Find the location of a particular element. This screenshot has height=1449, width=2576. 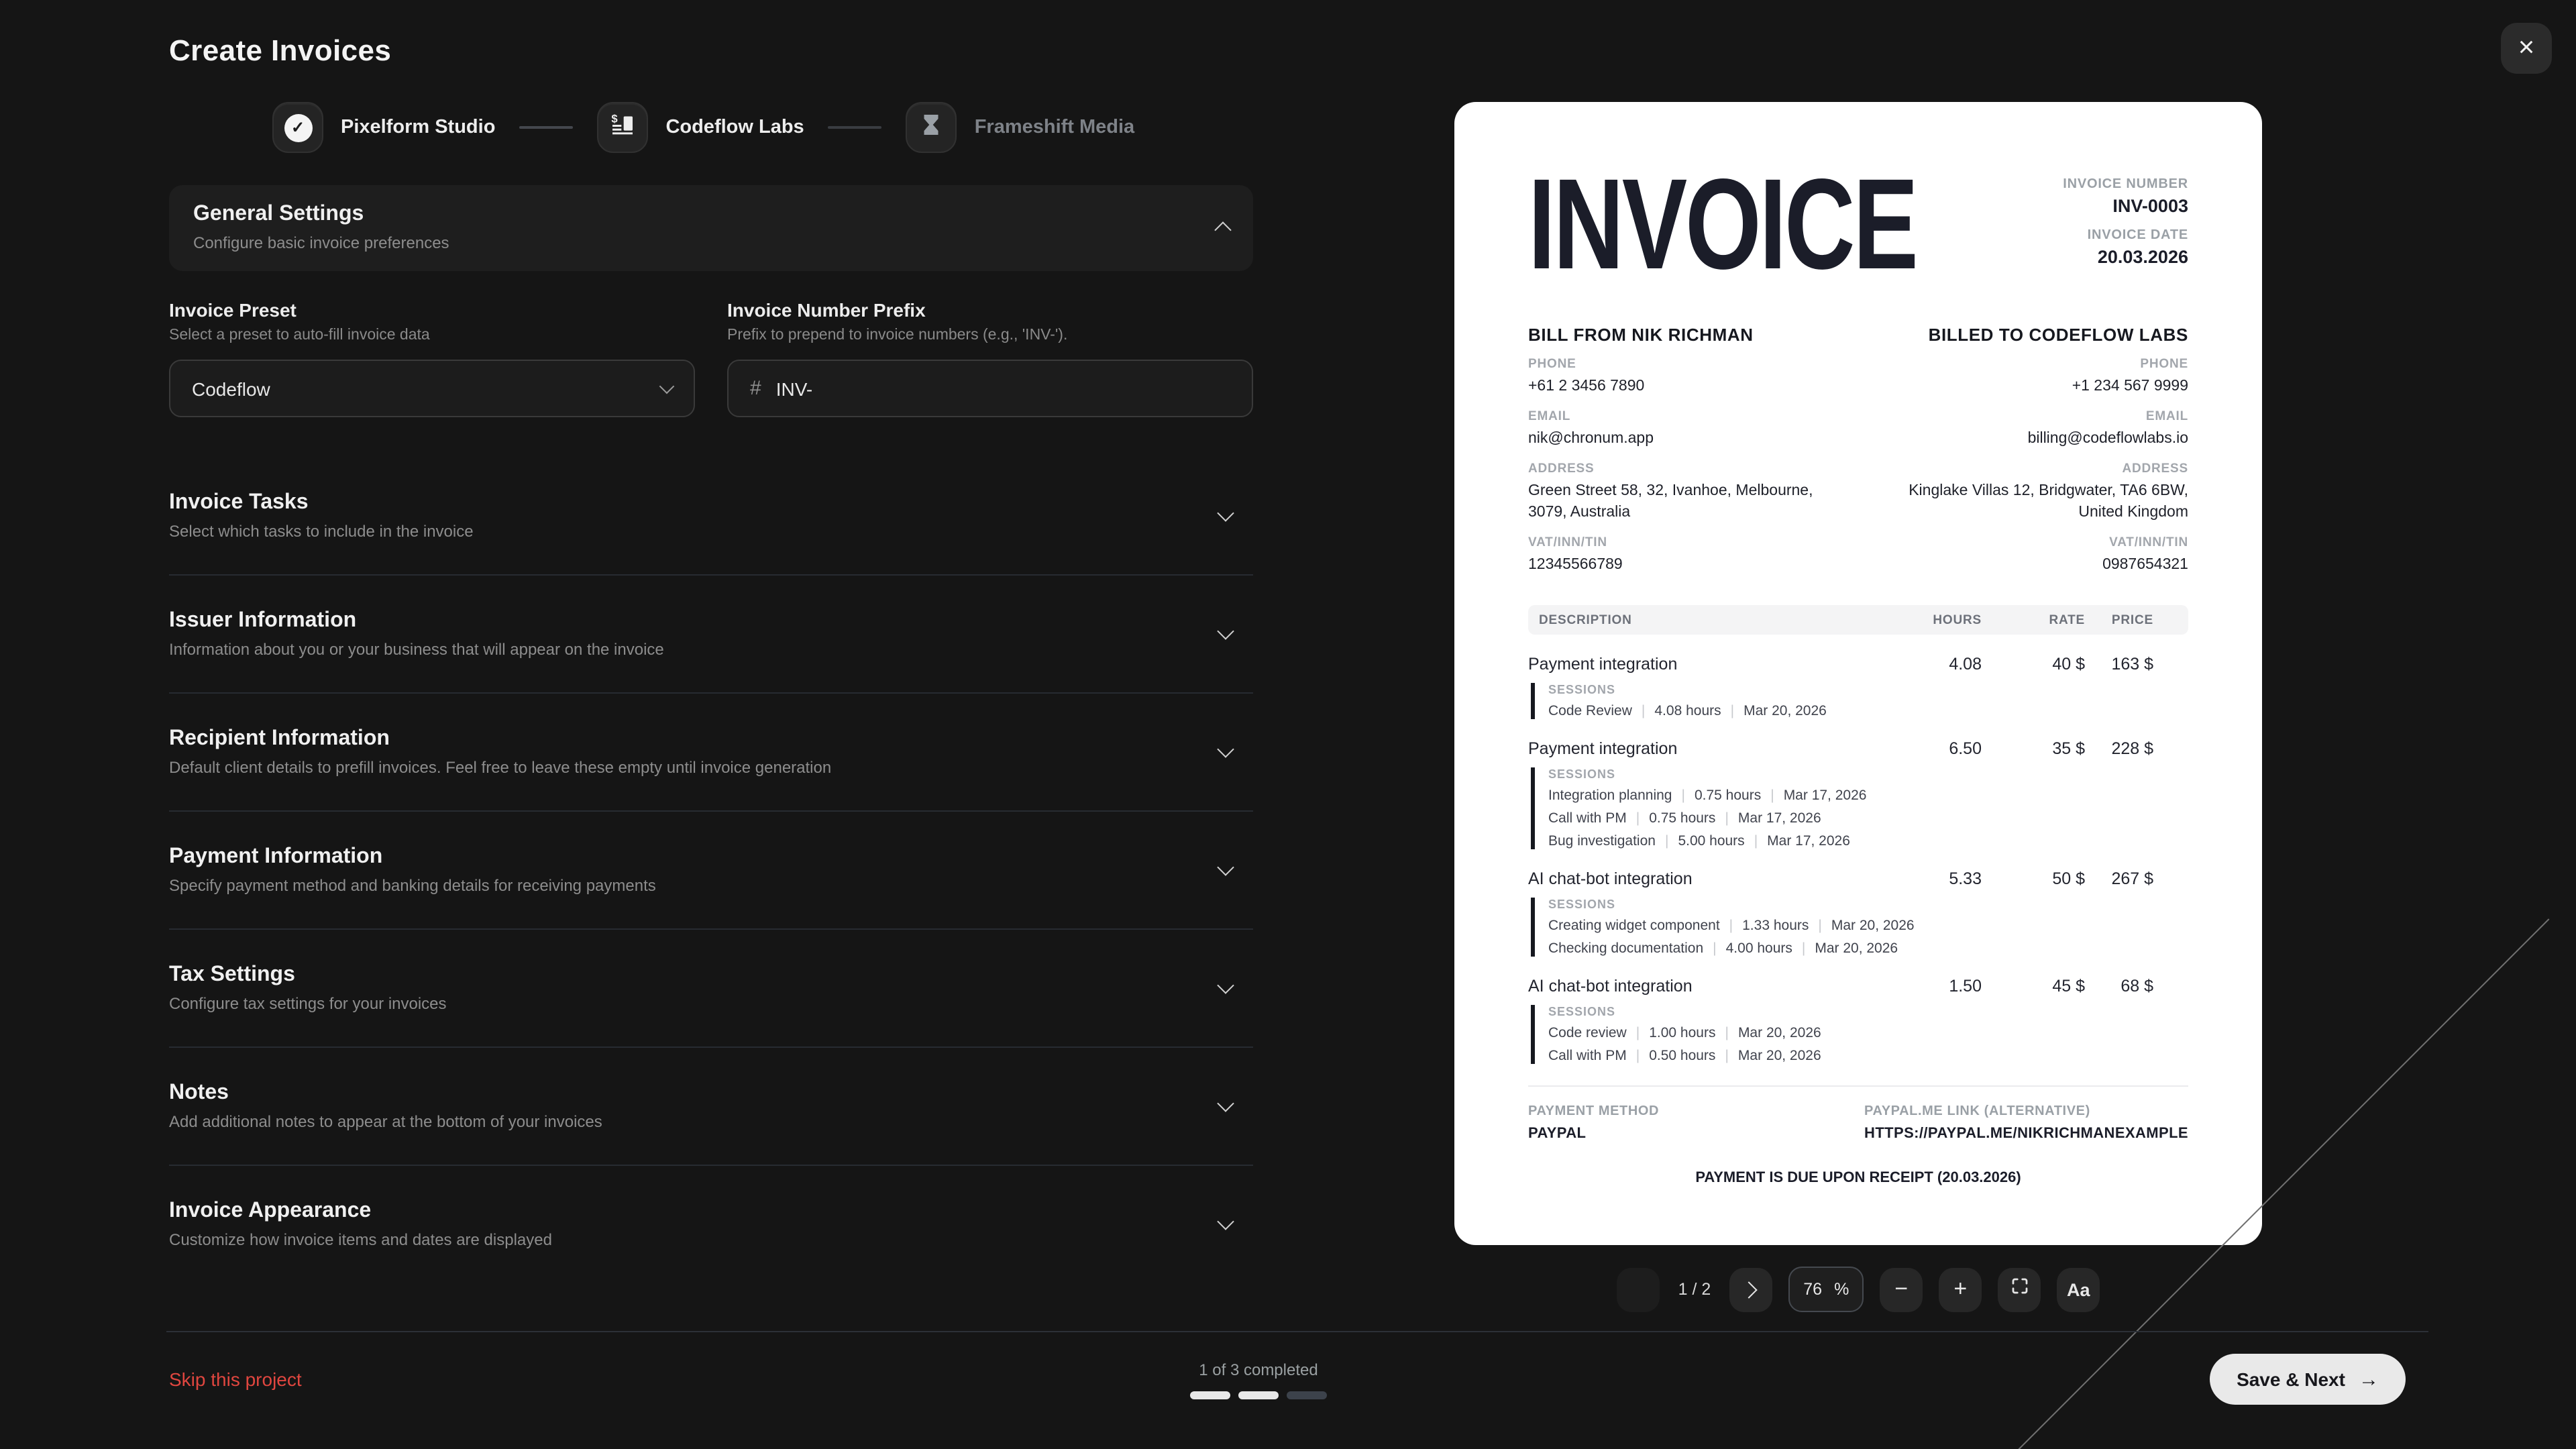

sessions-label: SESSIONS is located at coordinates (1582, 1012).